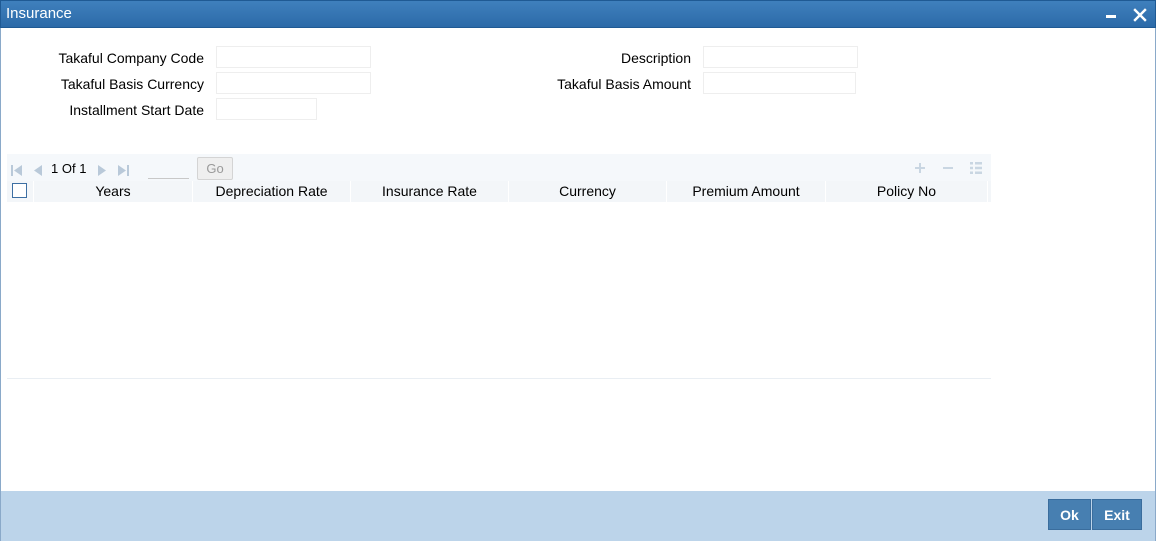  Describe the element at coordinates (131, 58) in the screenshot. I see `takaful-company-code-label: Takaful Company Code` at that location.